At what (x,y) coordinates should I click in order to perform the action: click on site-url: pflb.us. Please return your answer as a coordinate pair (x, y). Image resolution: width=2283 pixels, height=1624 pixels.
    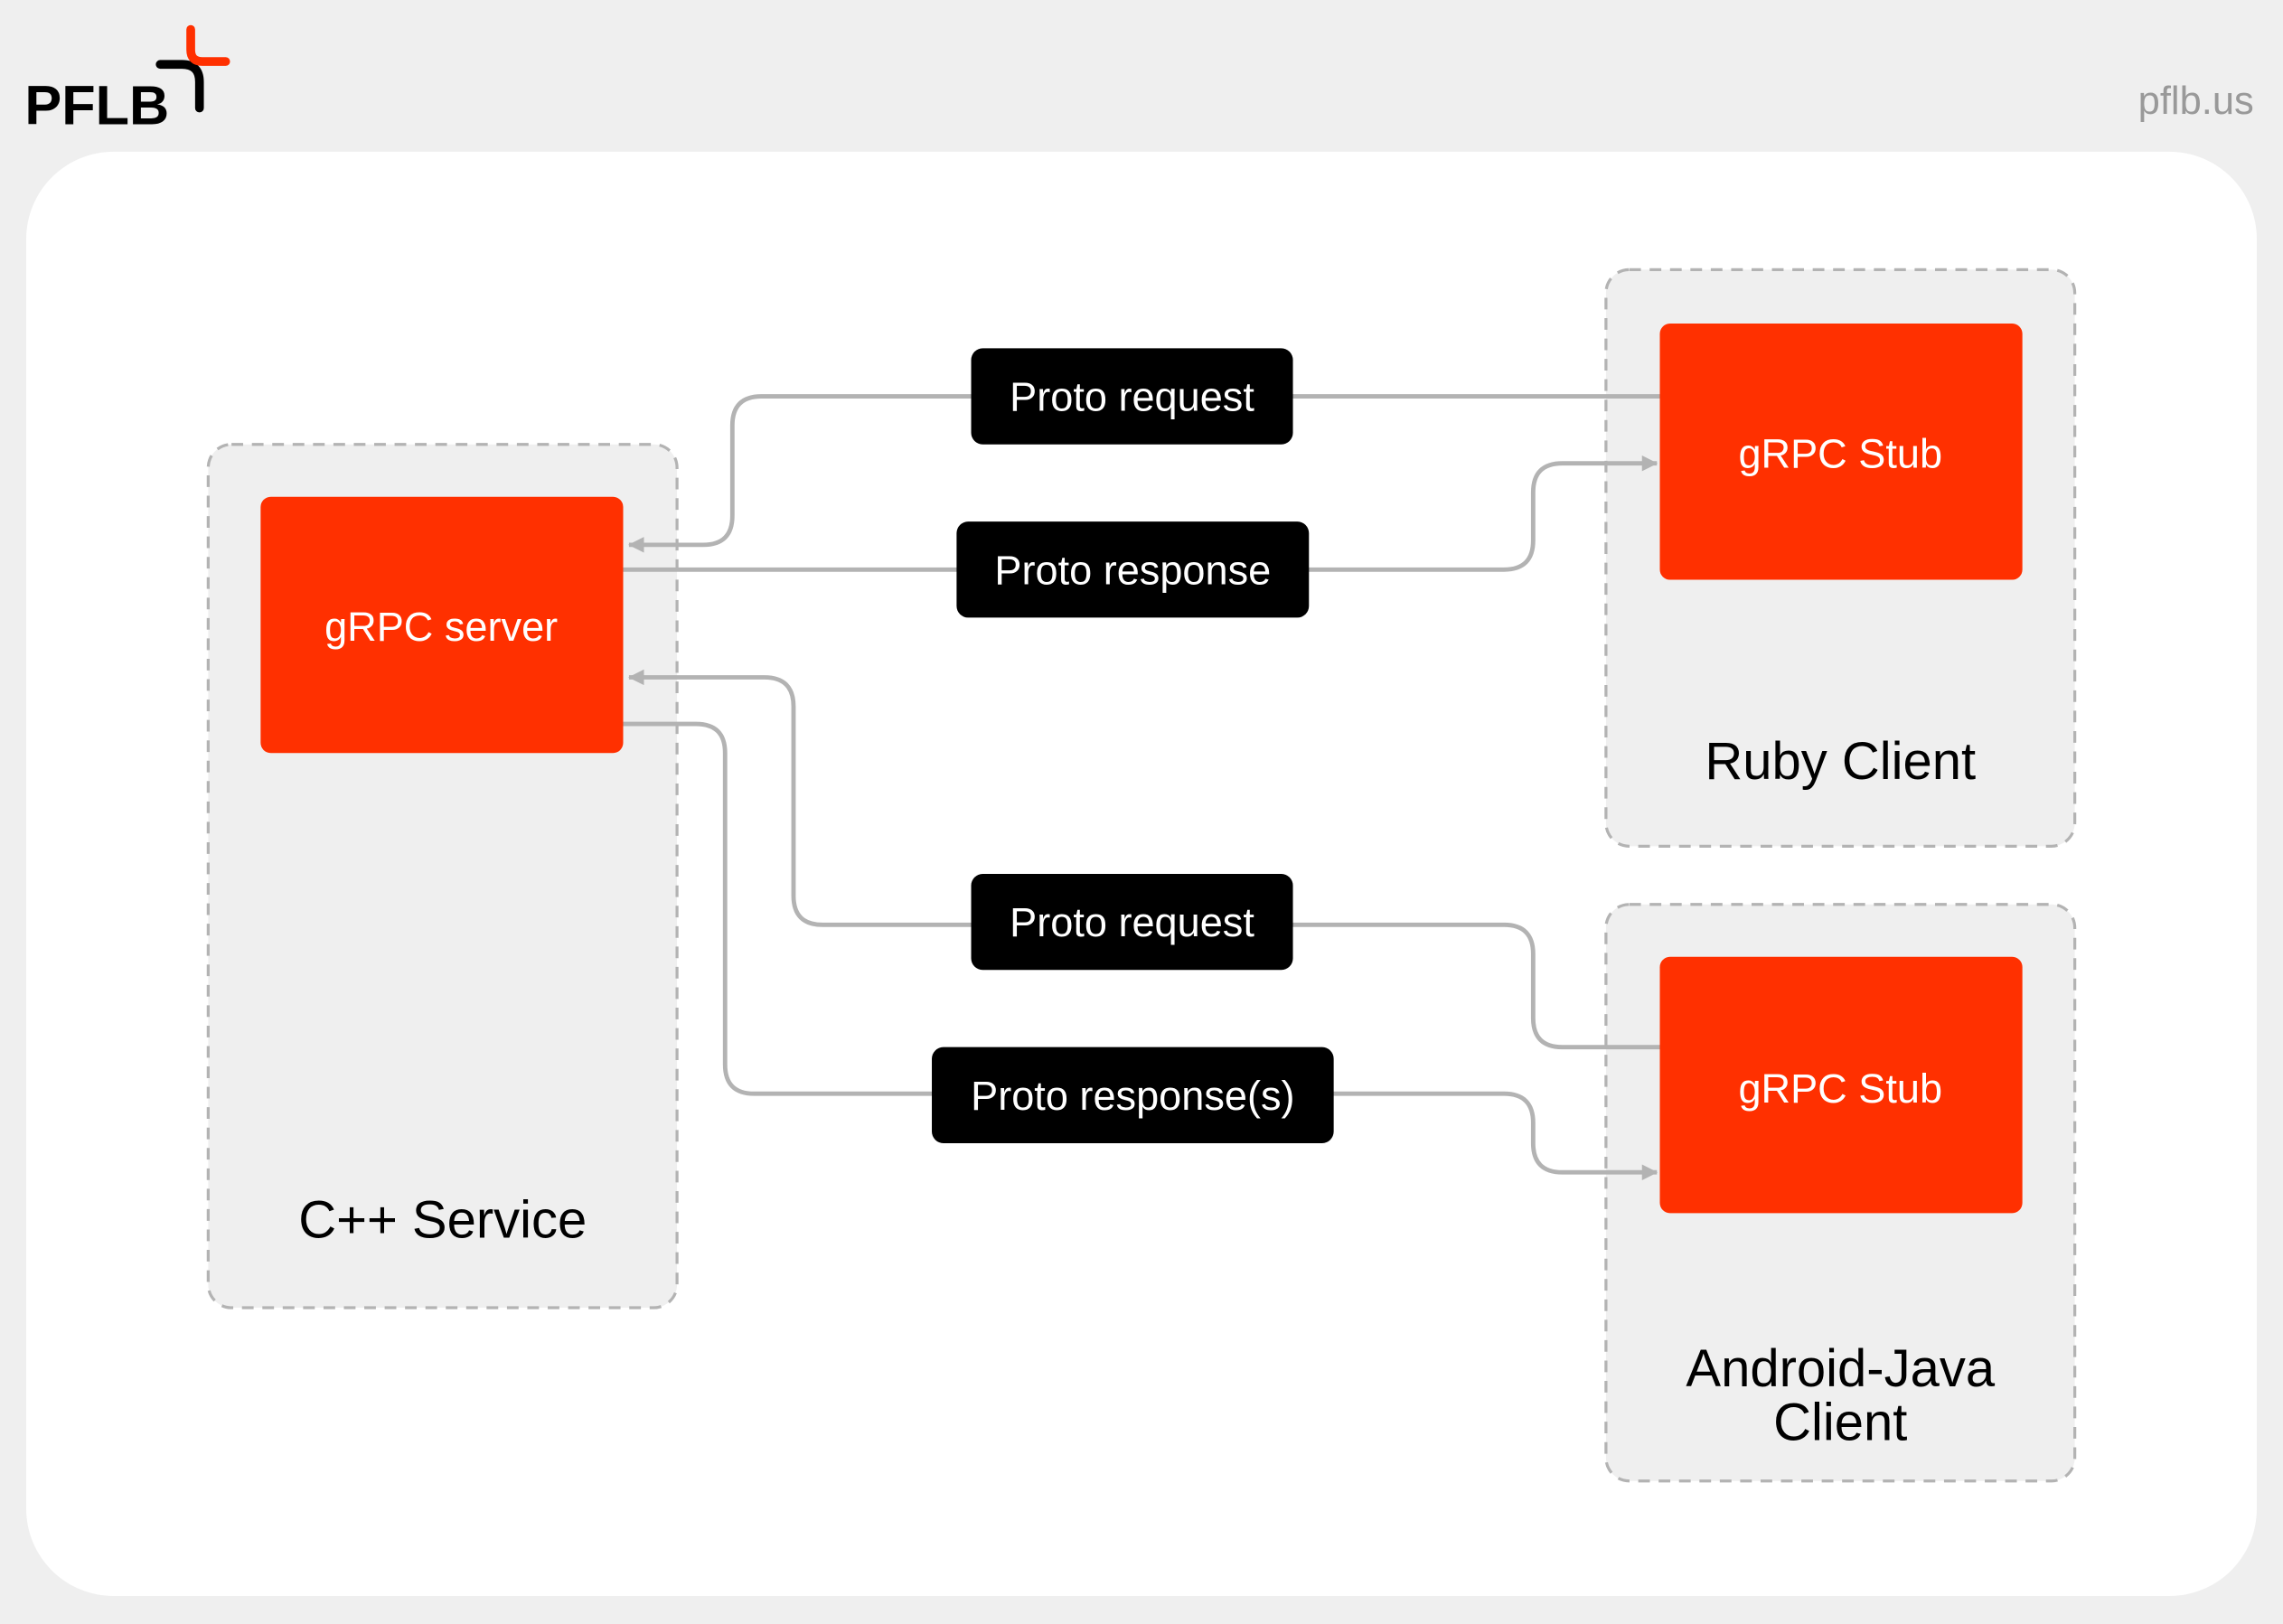
    Looking at the image, I should click on (2196, 101).